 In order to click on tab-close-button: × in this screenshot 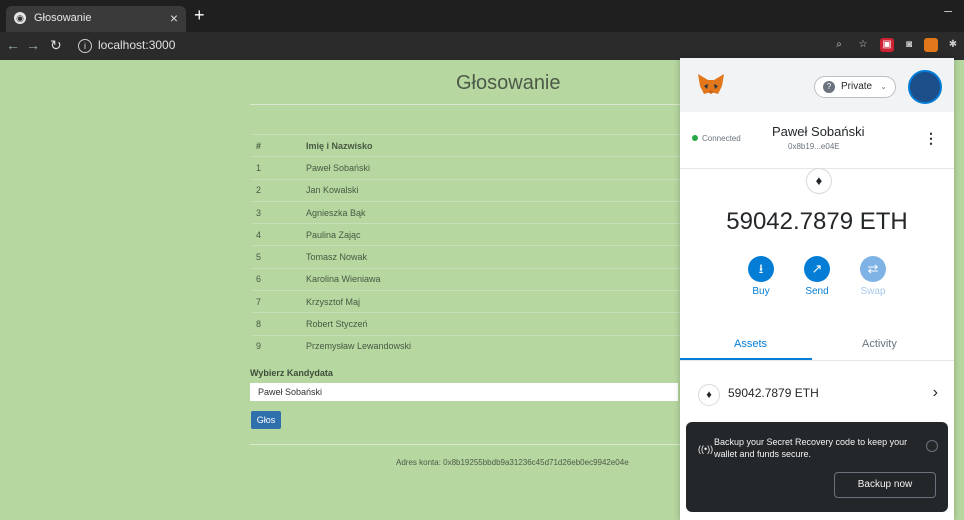, I will do `click(174, 18)`.